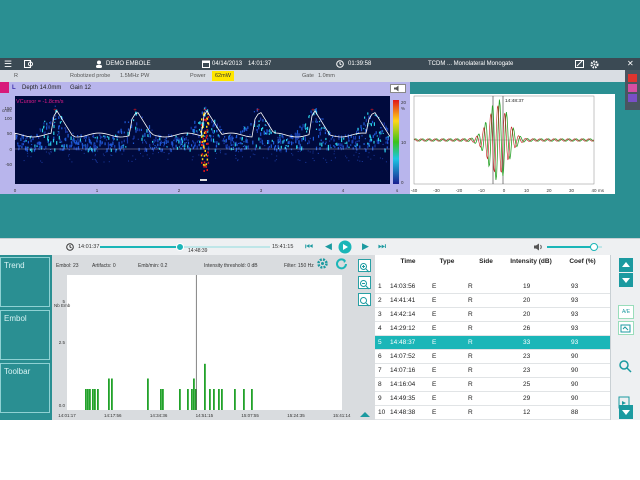 Image resolution: width=640 pixels, height=480 pixels. Describe the element at coordinates (486, 267) in the screenshot. I see `col-side: Side` at that location.